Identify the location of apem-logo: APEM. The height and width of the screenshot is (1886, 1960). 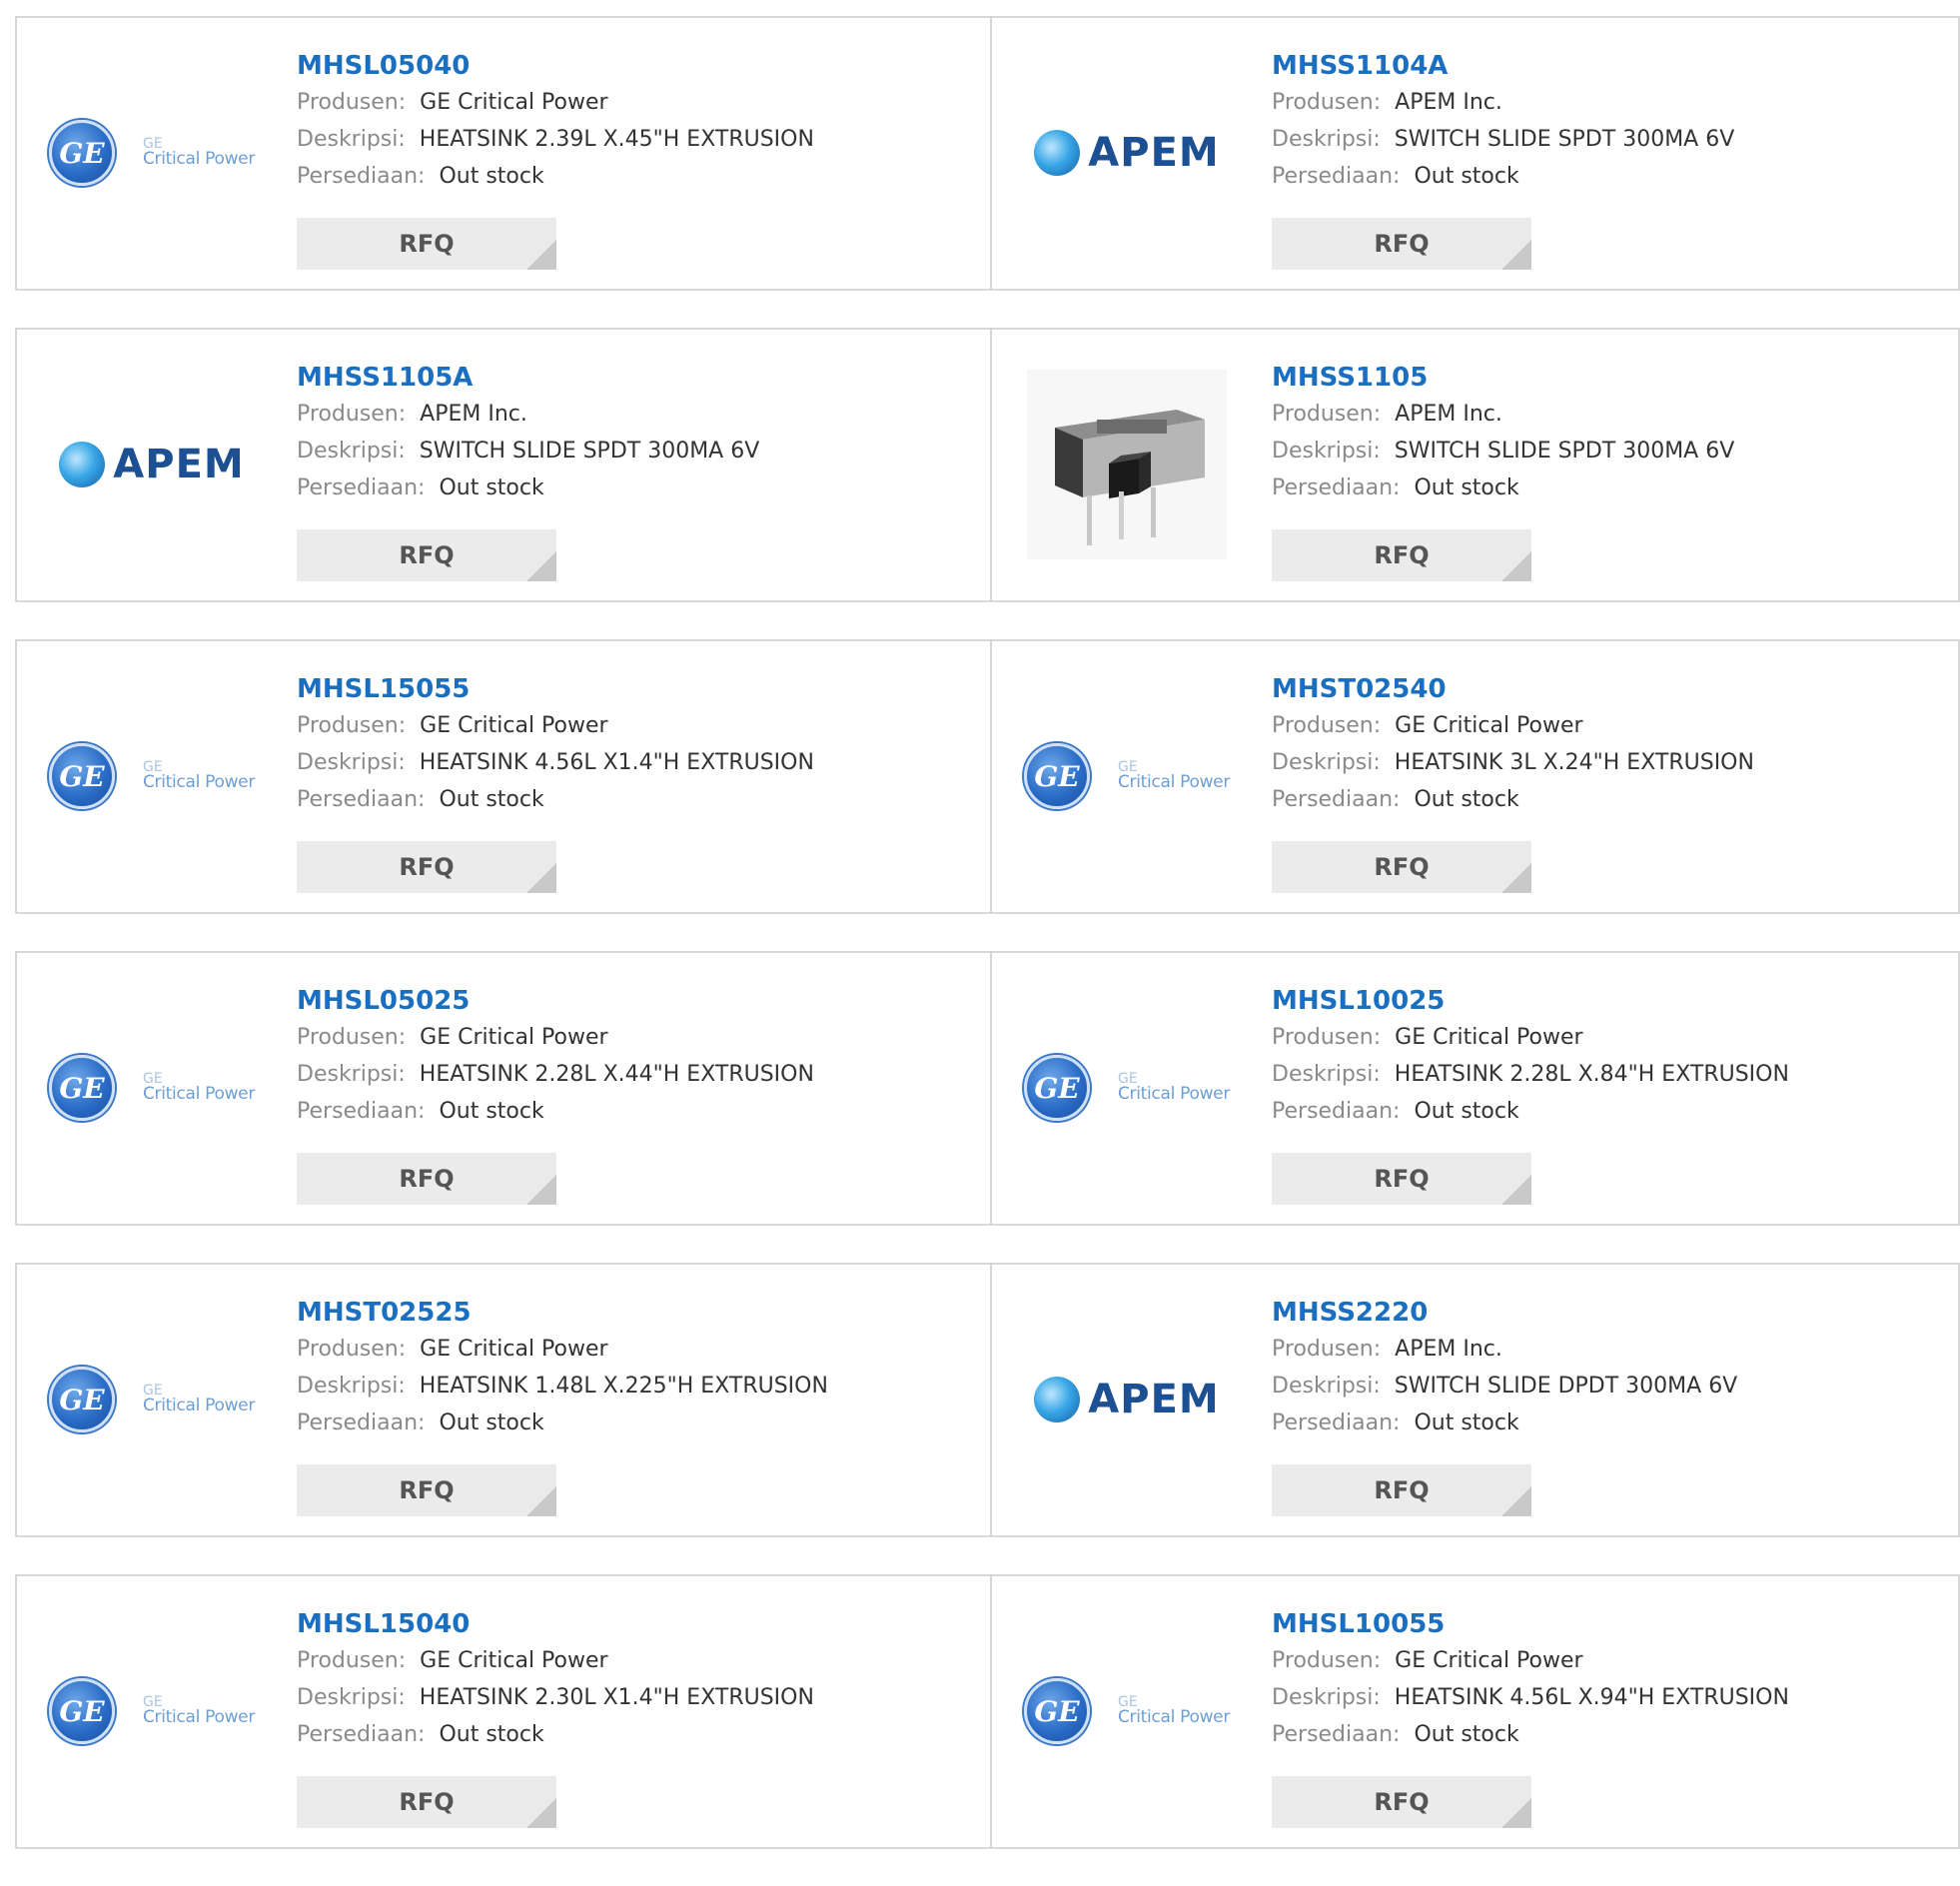
(151, 464).